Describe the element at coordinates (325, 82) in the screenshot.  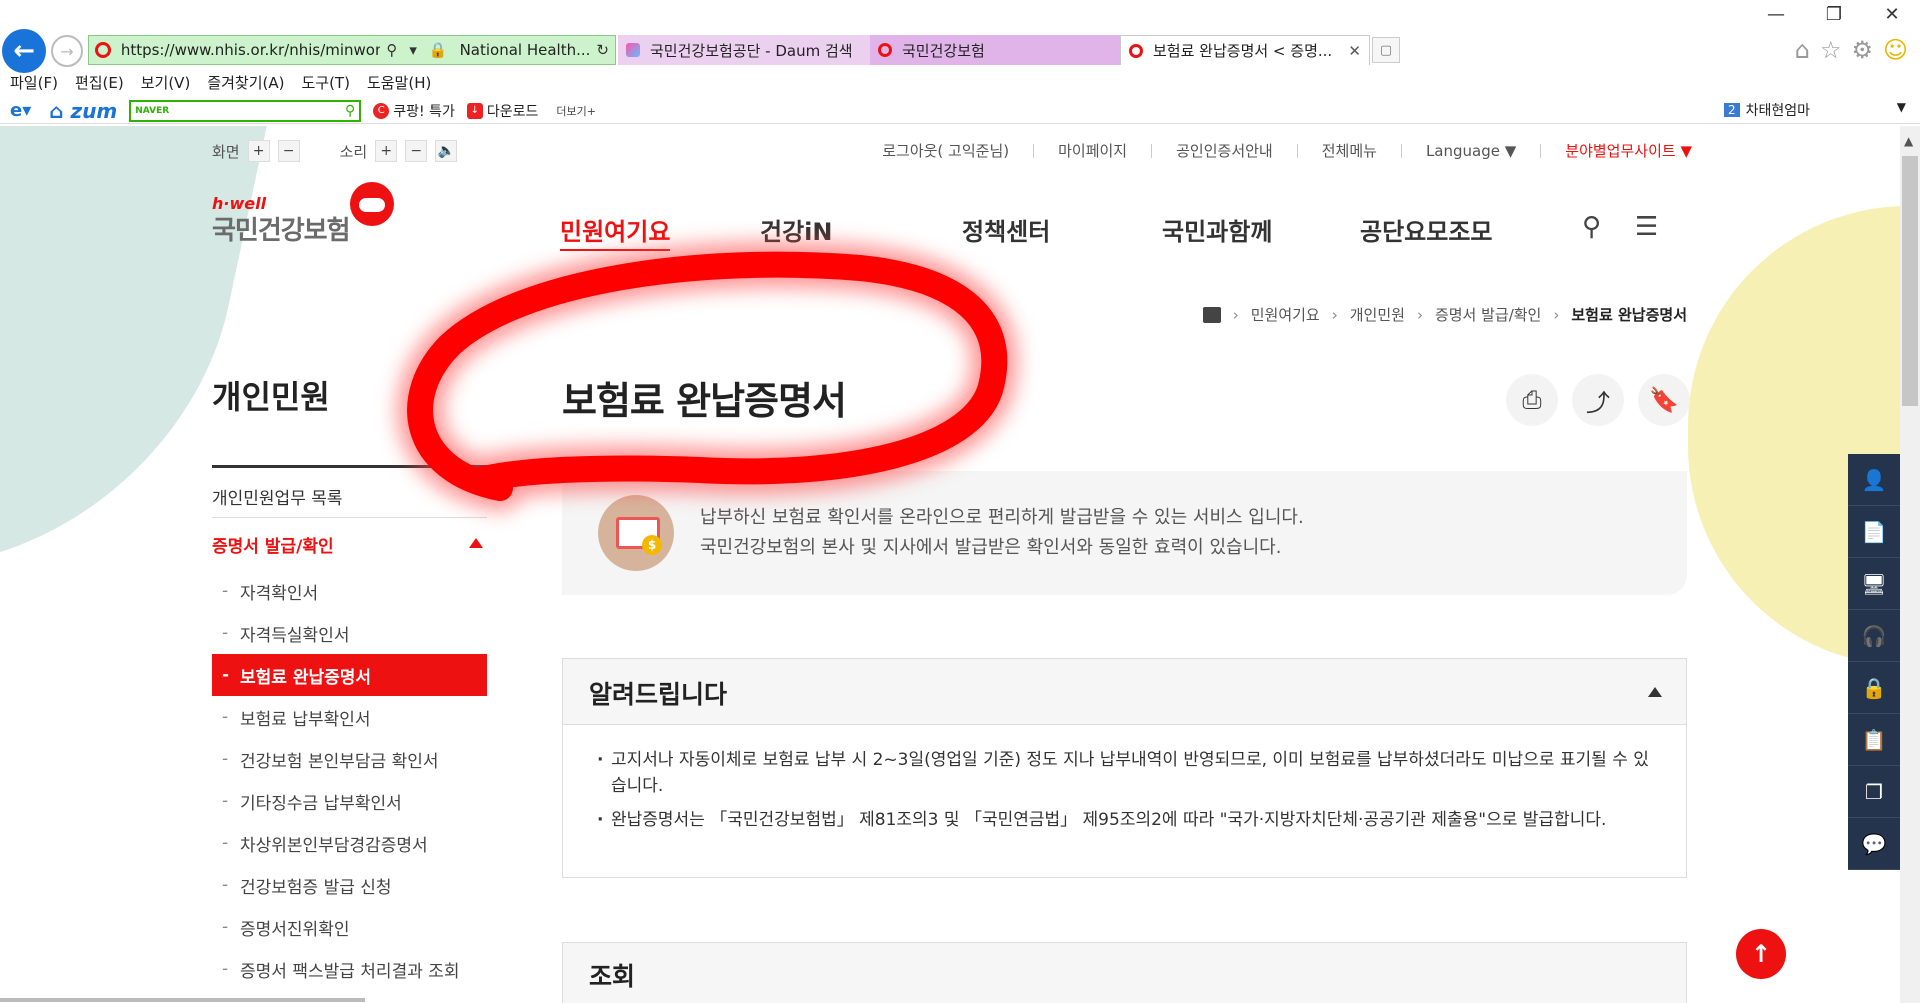
I see `menu-tools: 도구(T)` at that location.